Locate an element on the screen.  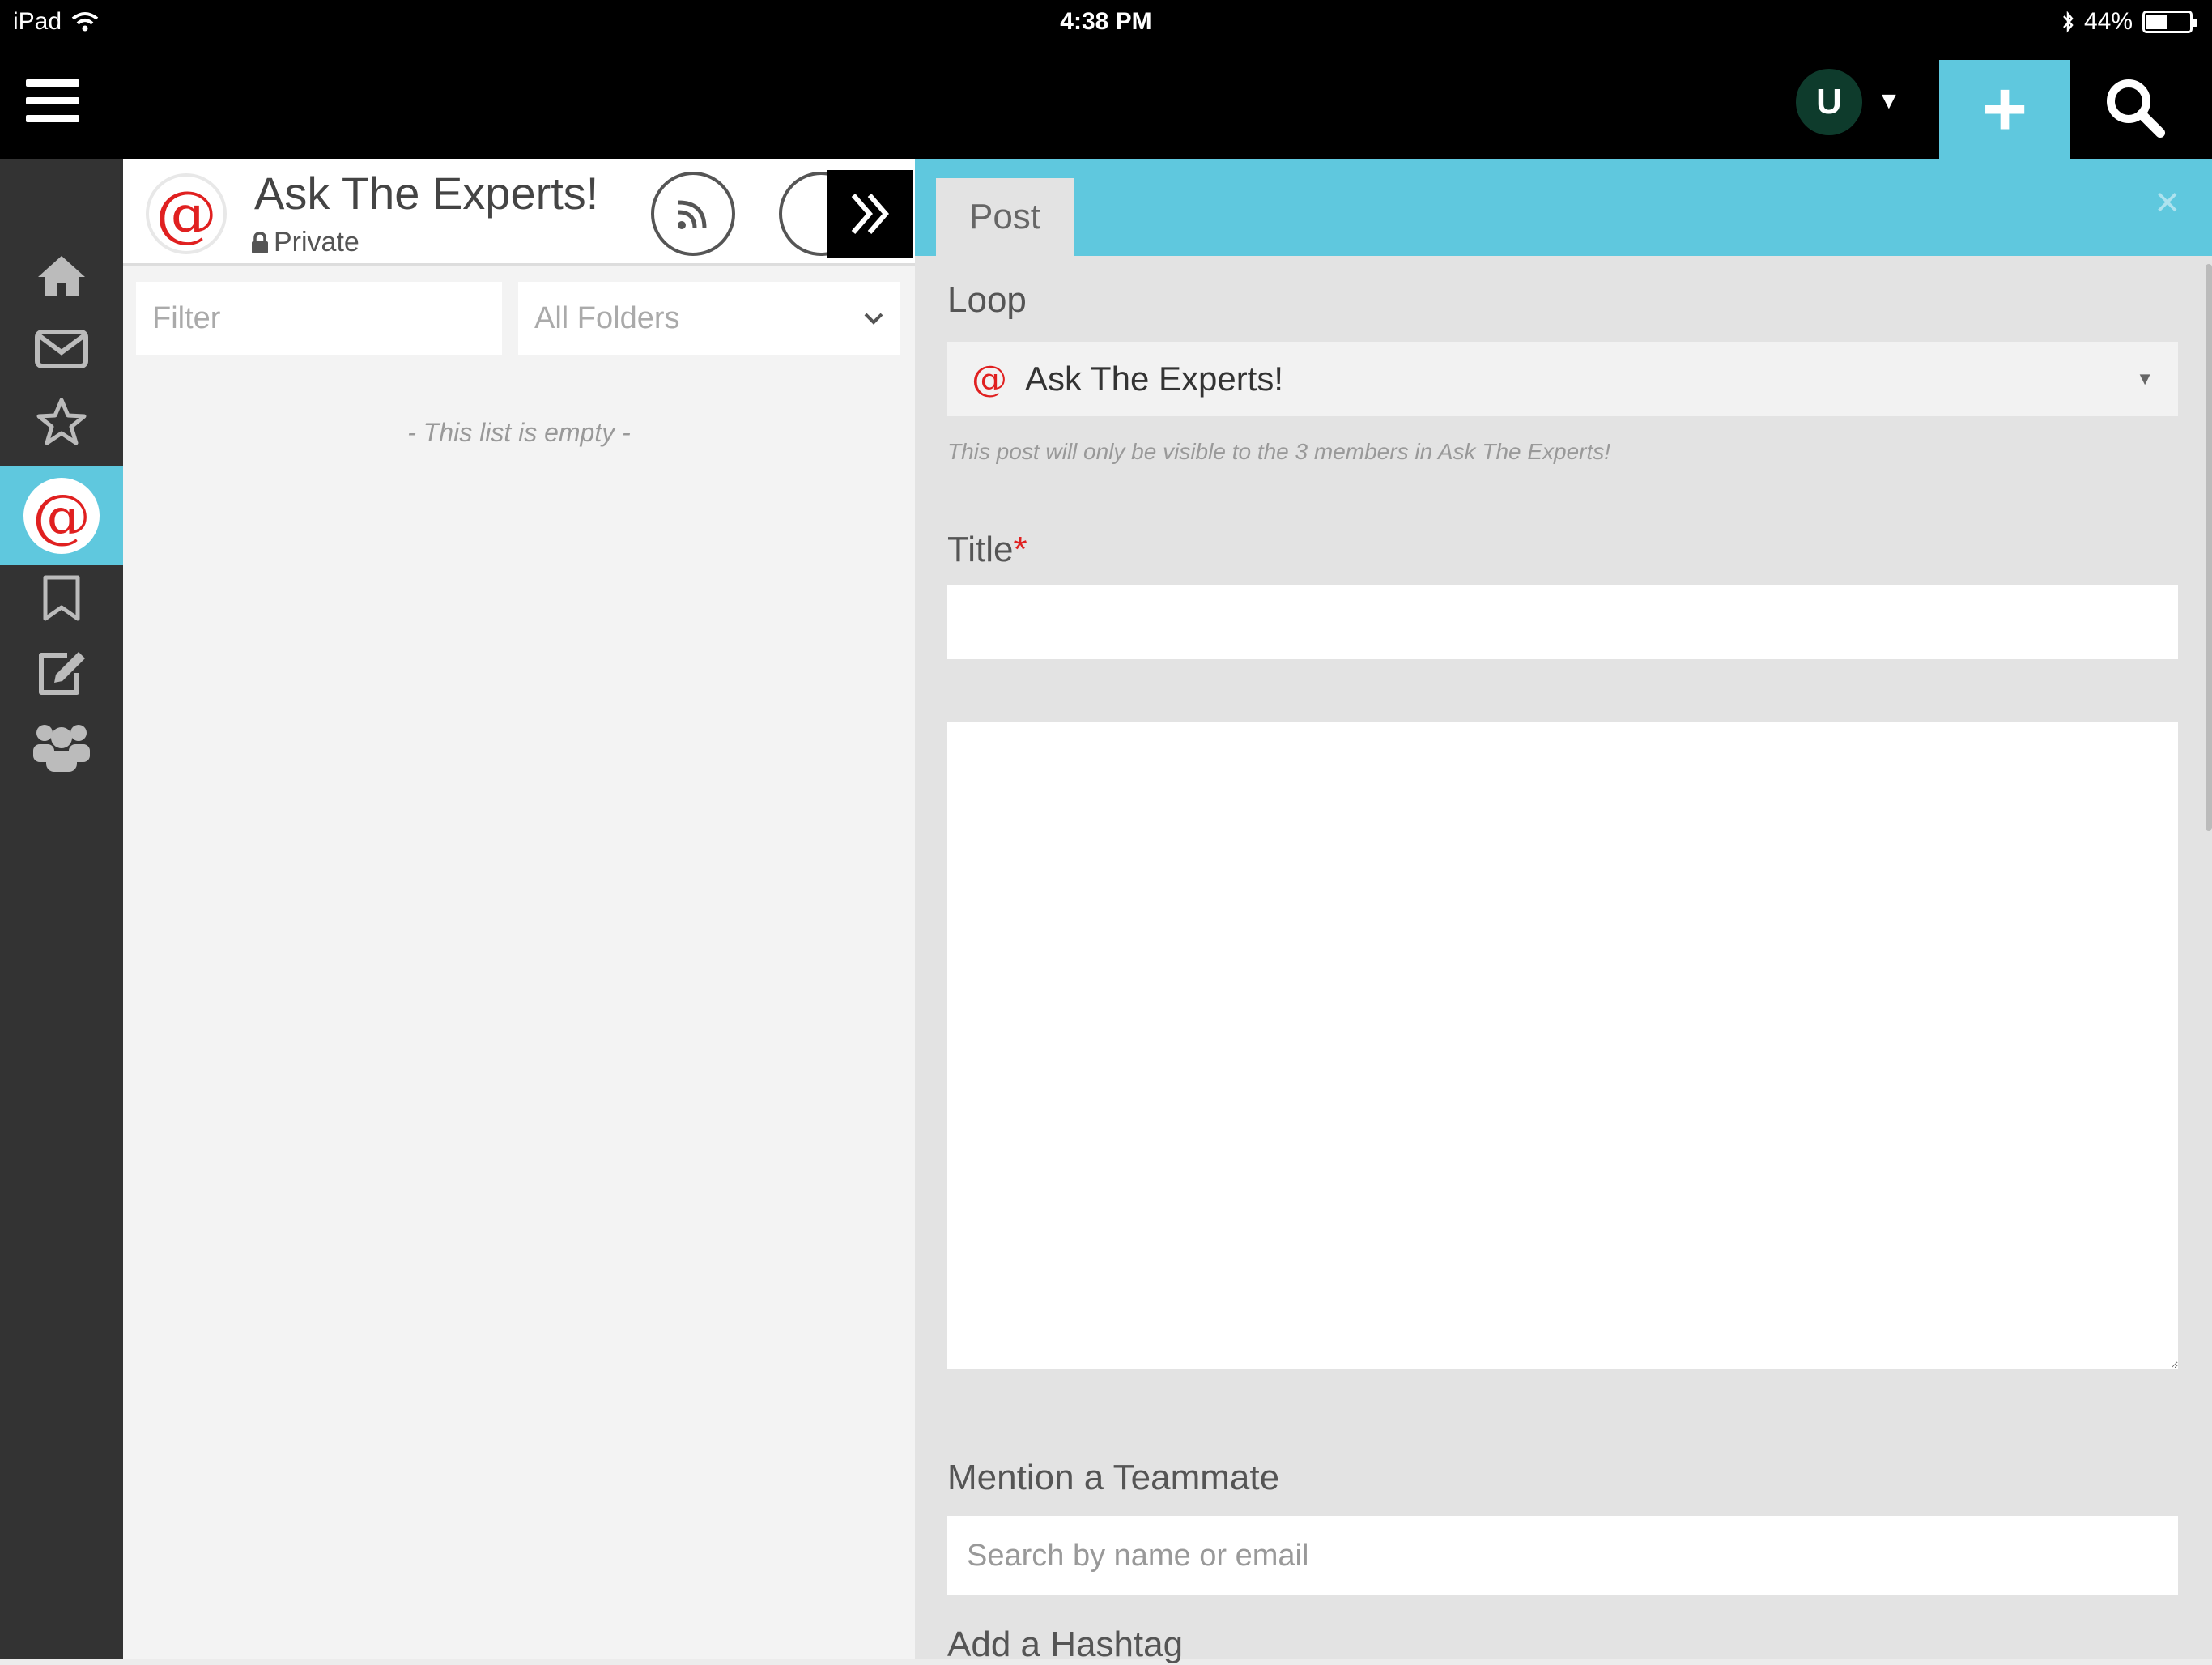
privacy-label: Private is located at coordinates (316, 242).